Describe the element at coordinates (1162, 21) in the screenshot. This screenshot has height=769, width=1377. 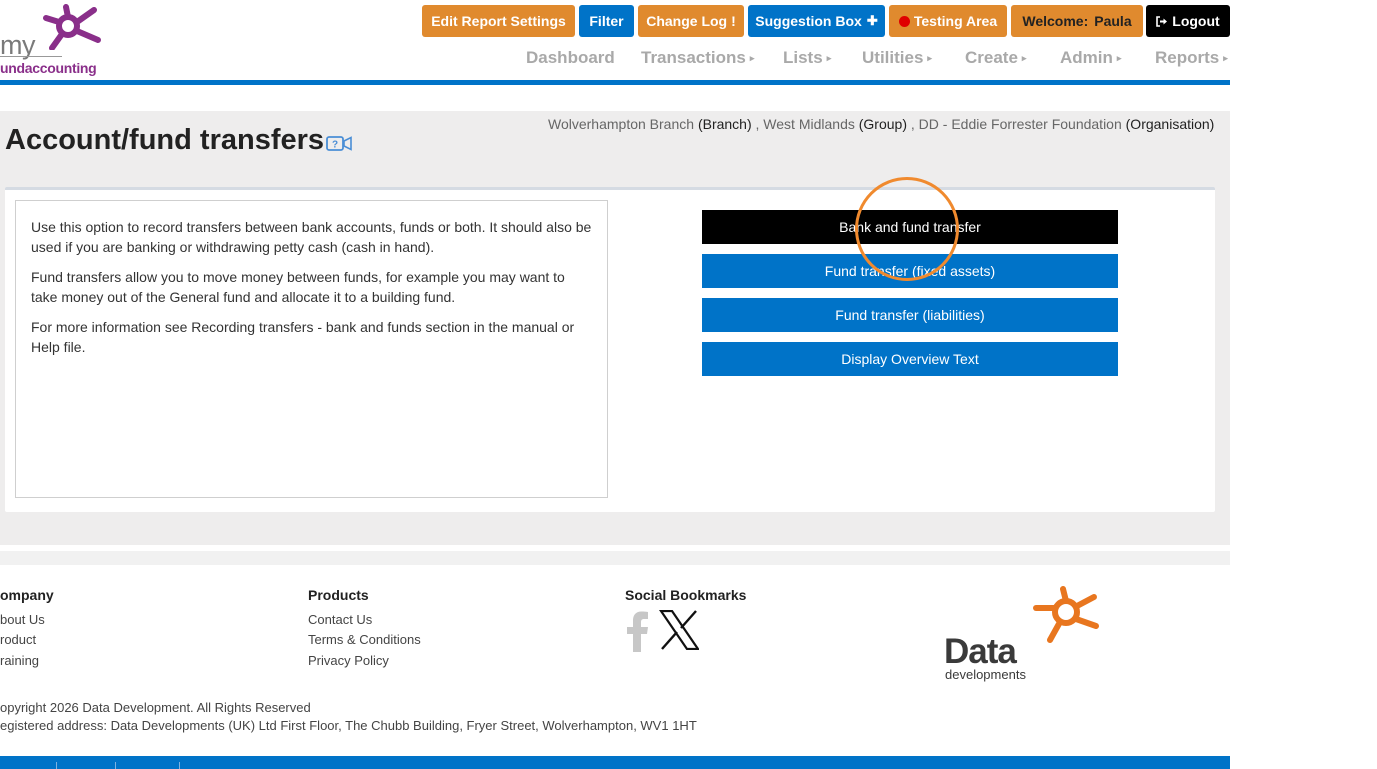
I see `logout-icon` at that location.